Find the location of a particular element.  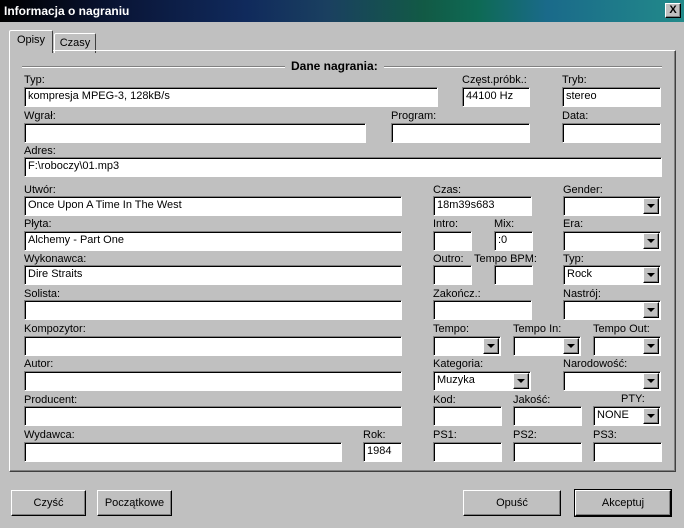

pty-select: NONE is located at coordinates (627, 416).